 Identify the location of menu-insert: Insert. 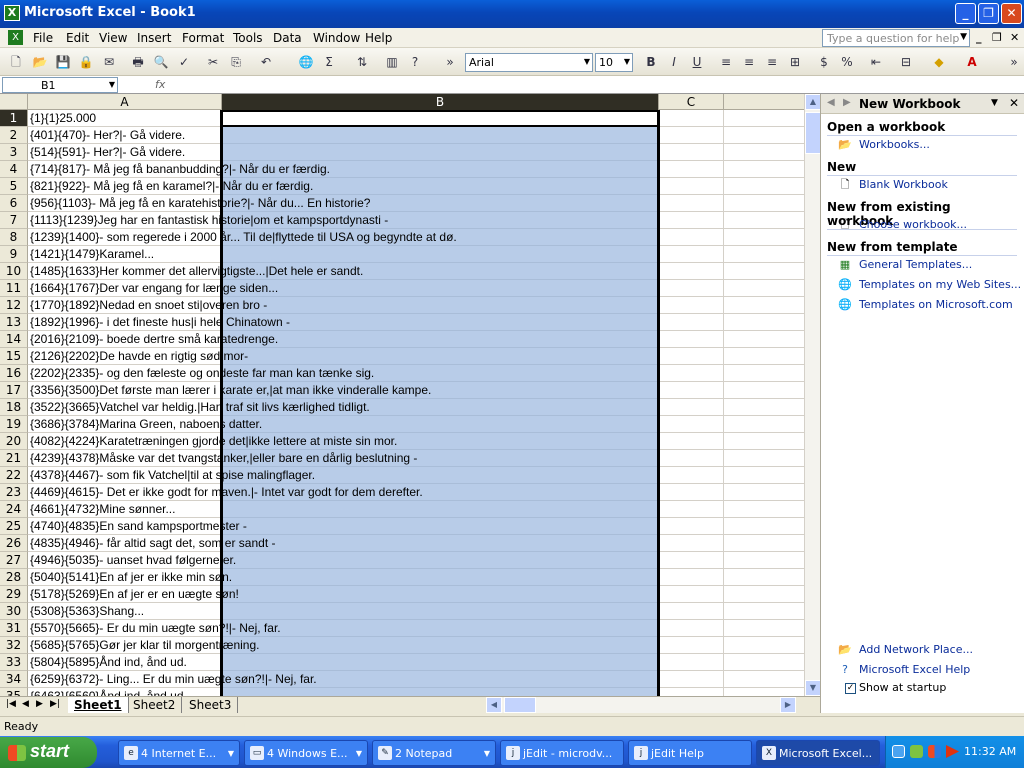
(154, 38).